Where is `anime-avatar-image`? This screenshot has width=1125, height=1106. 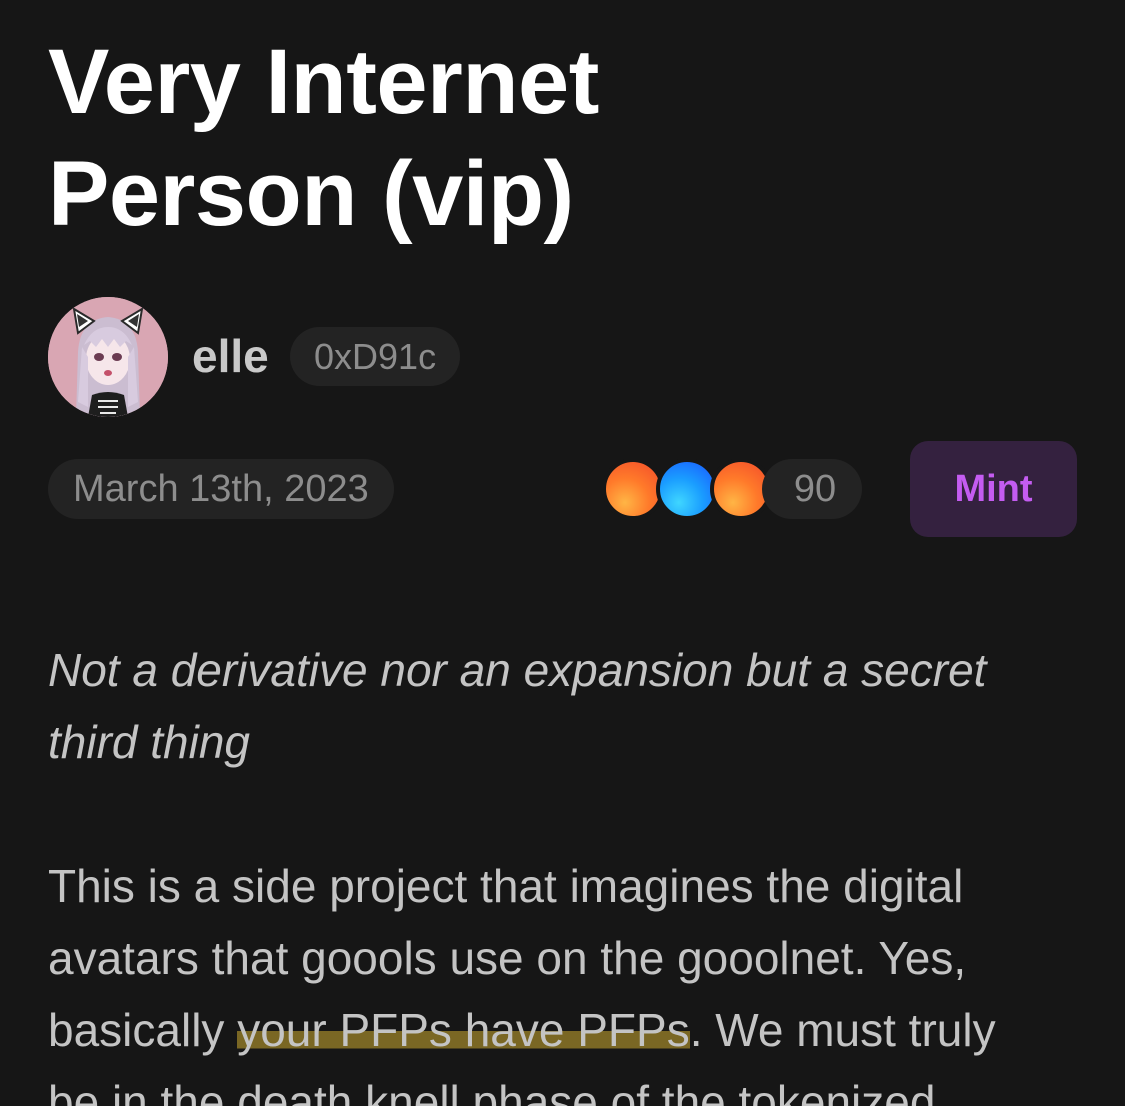
anime-avatar-image is located at coordinates (108, 357).